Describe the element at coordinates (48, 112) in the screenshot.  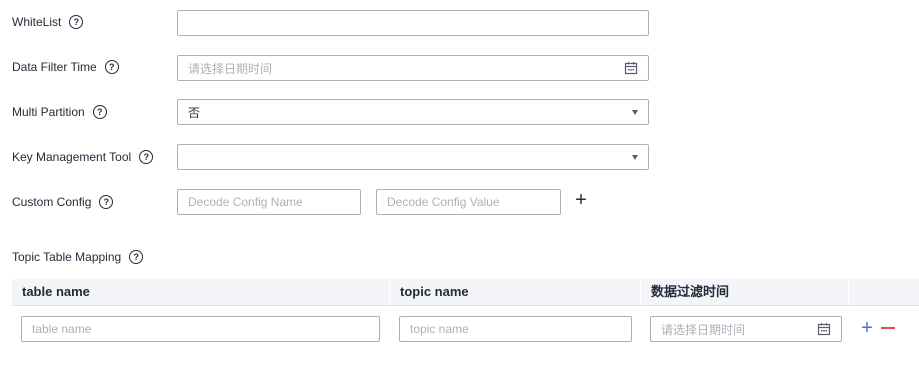
I see `multi-partition-label-text: Multi Partition` at that location.